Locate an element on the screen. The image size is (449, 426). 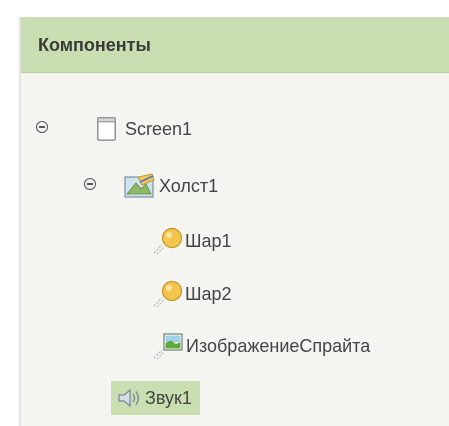
collapse-canvas-toggle is located at coordinates (90, 184).